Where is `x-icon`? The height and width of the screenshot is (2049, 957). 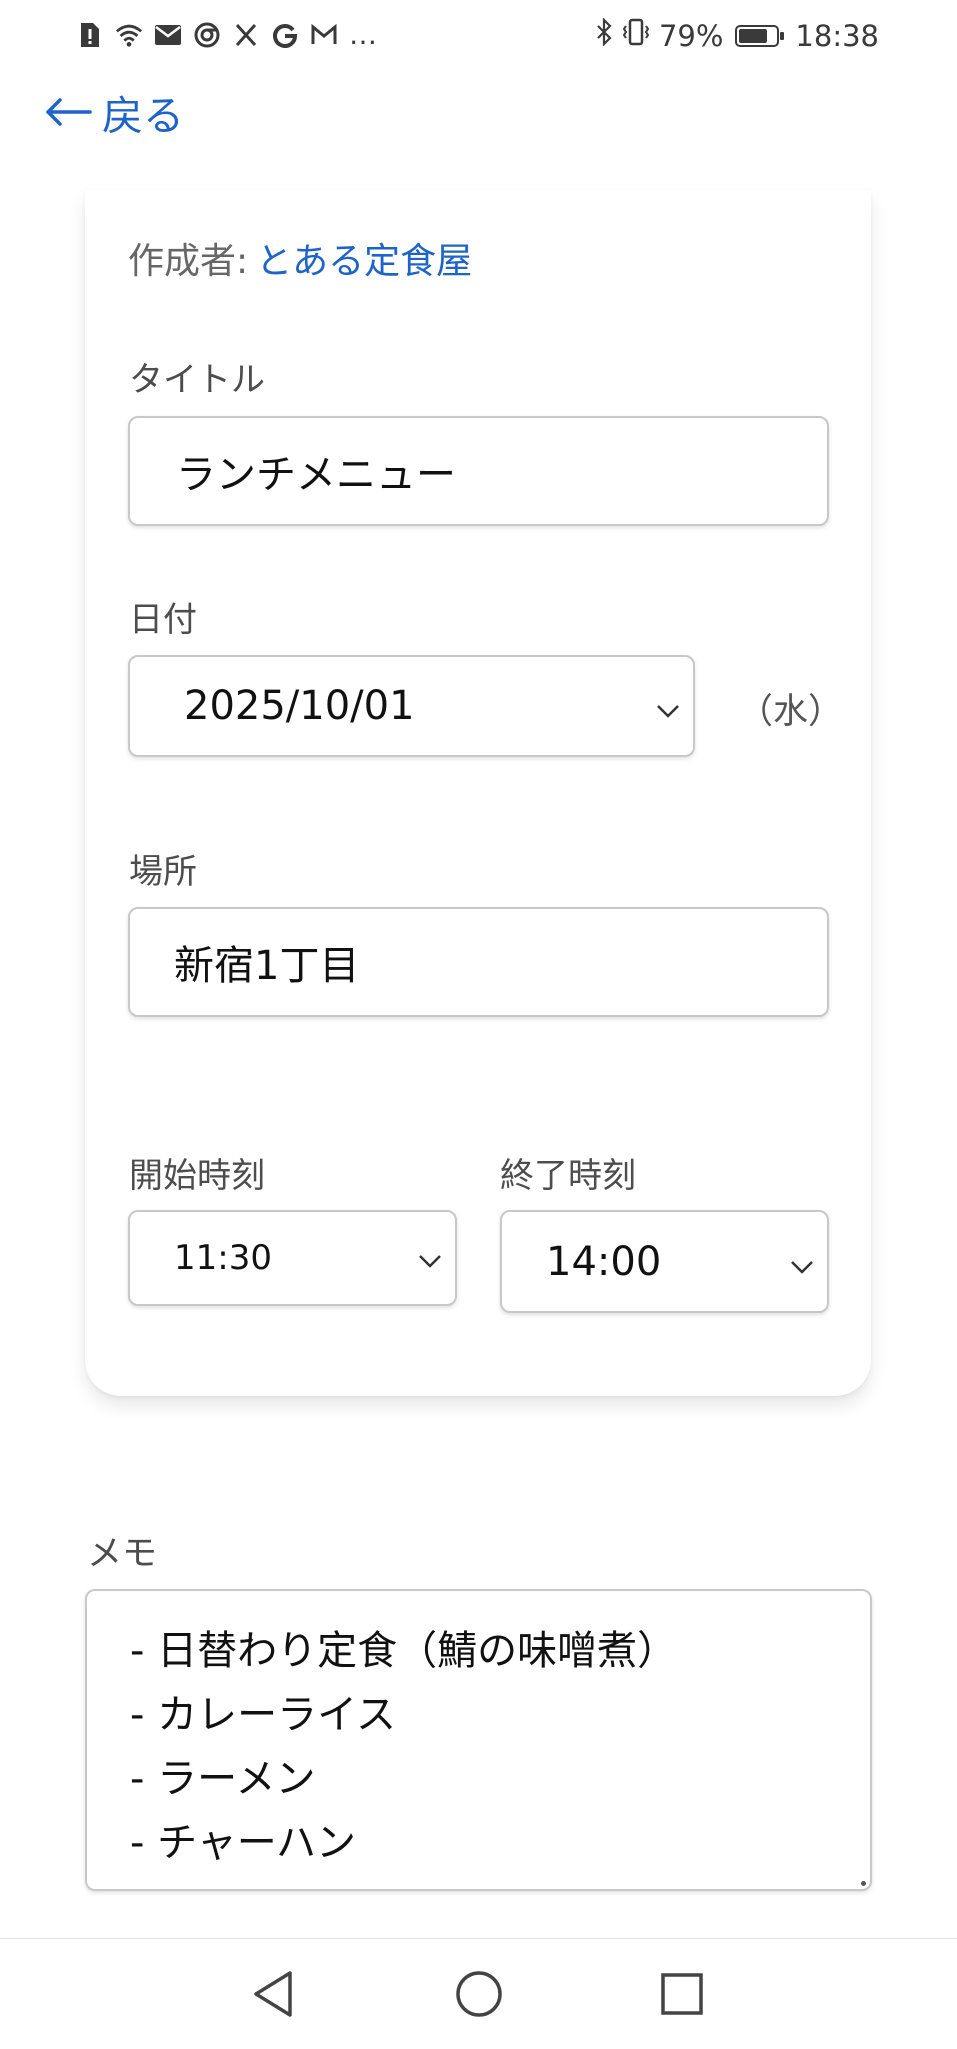
x-icon is located at coordinates (246, 35).